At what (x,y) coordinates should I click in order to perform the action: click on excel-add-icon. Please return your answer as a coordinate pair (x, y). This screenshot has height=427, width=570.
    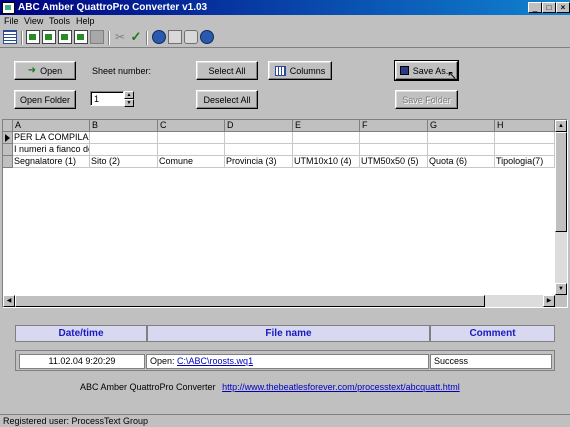
    Looking at the image, I should click on (49, 37).